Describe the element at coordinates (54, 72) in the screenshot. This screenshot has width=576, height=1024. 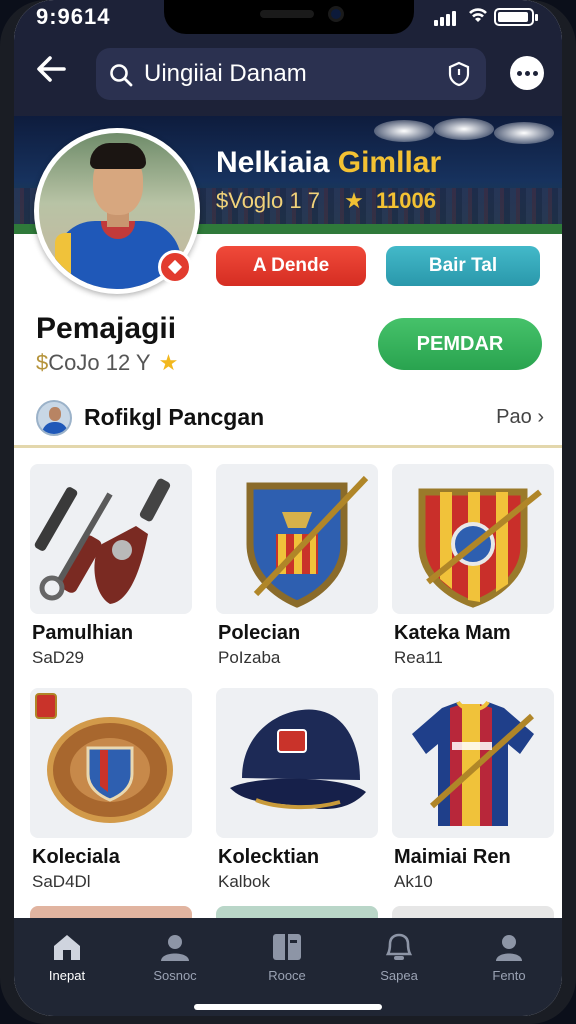
I see `back-arrow-icon` at that location.